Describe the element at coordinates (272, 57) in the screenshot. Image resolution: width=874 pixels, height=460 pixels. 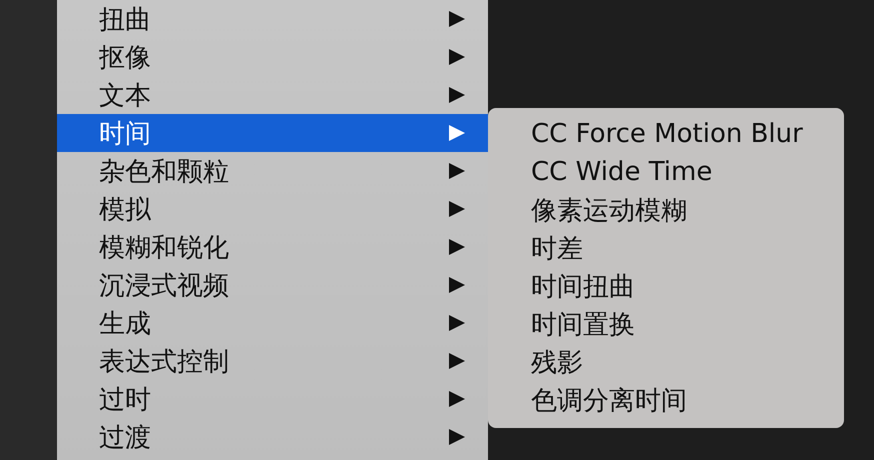
I see `menu-item: 抠像` at that location.